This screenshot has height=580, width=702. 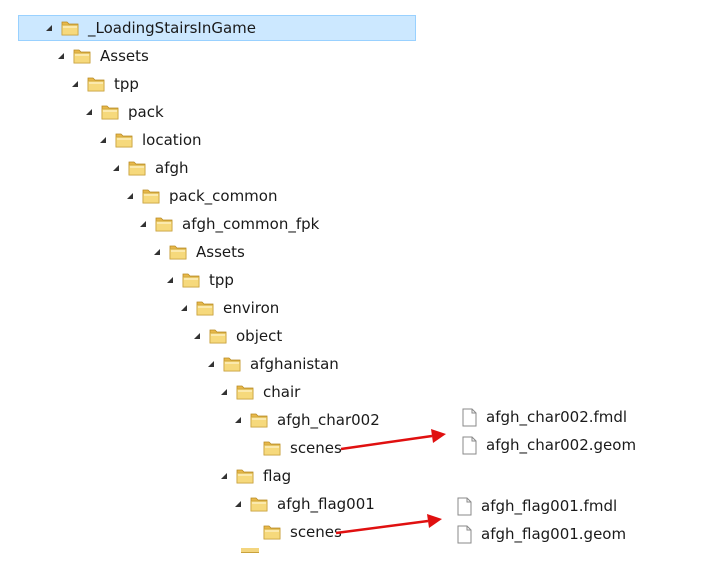 I want to click on file-name: afgh_char002.fmdl, so click(x=557, y=417).